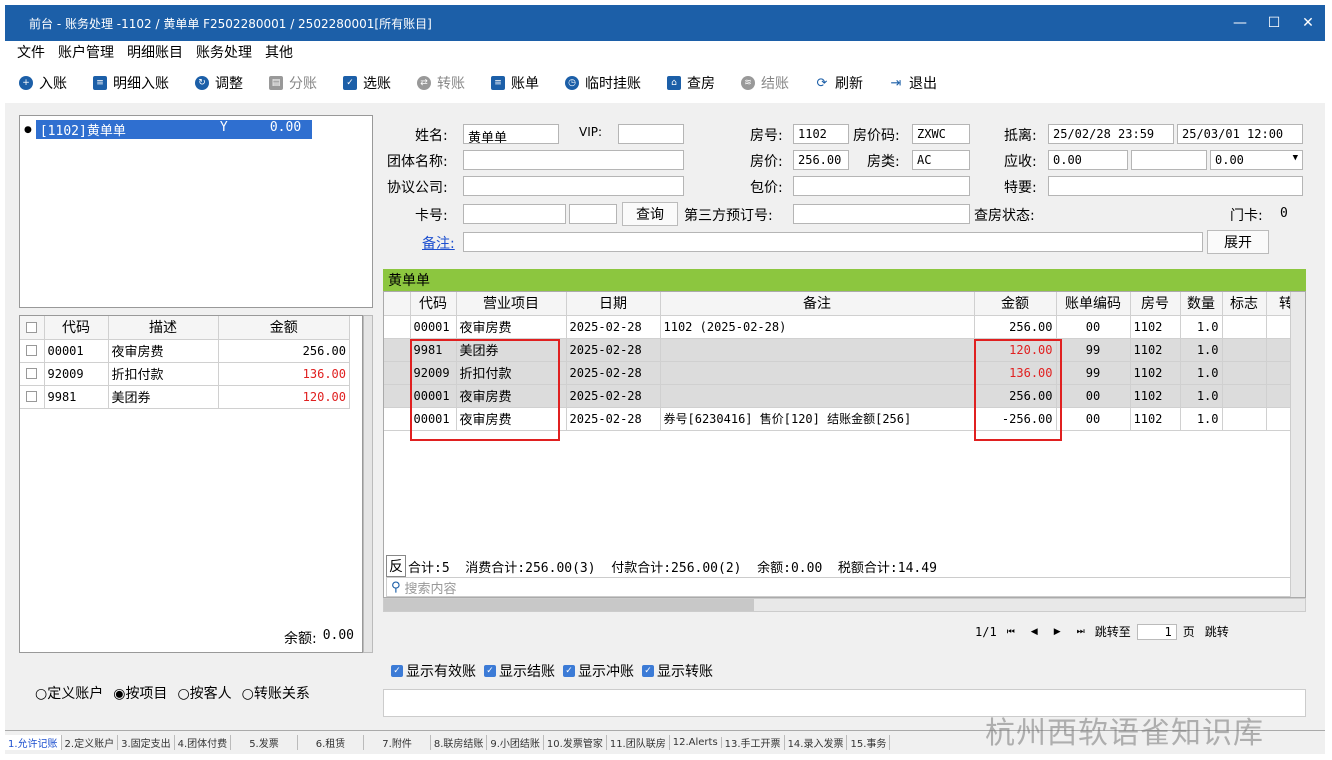  I want to click on menu-billing: 账务处理, so click(224, 52).